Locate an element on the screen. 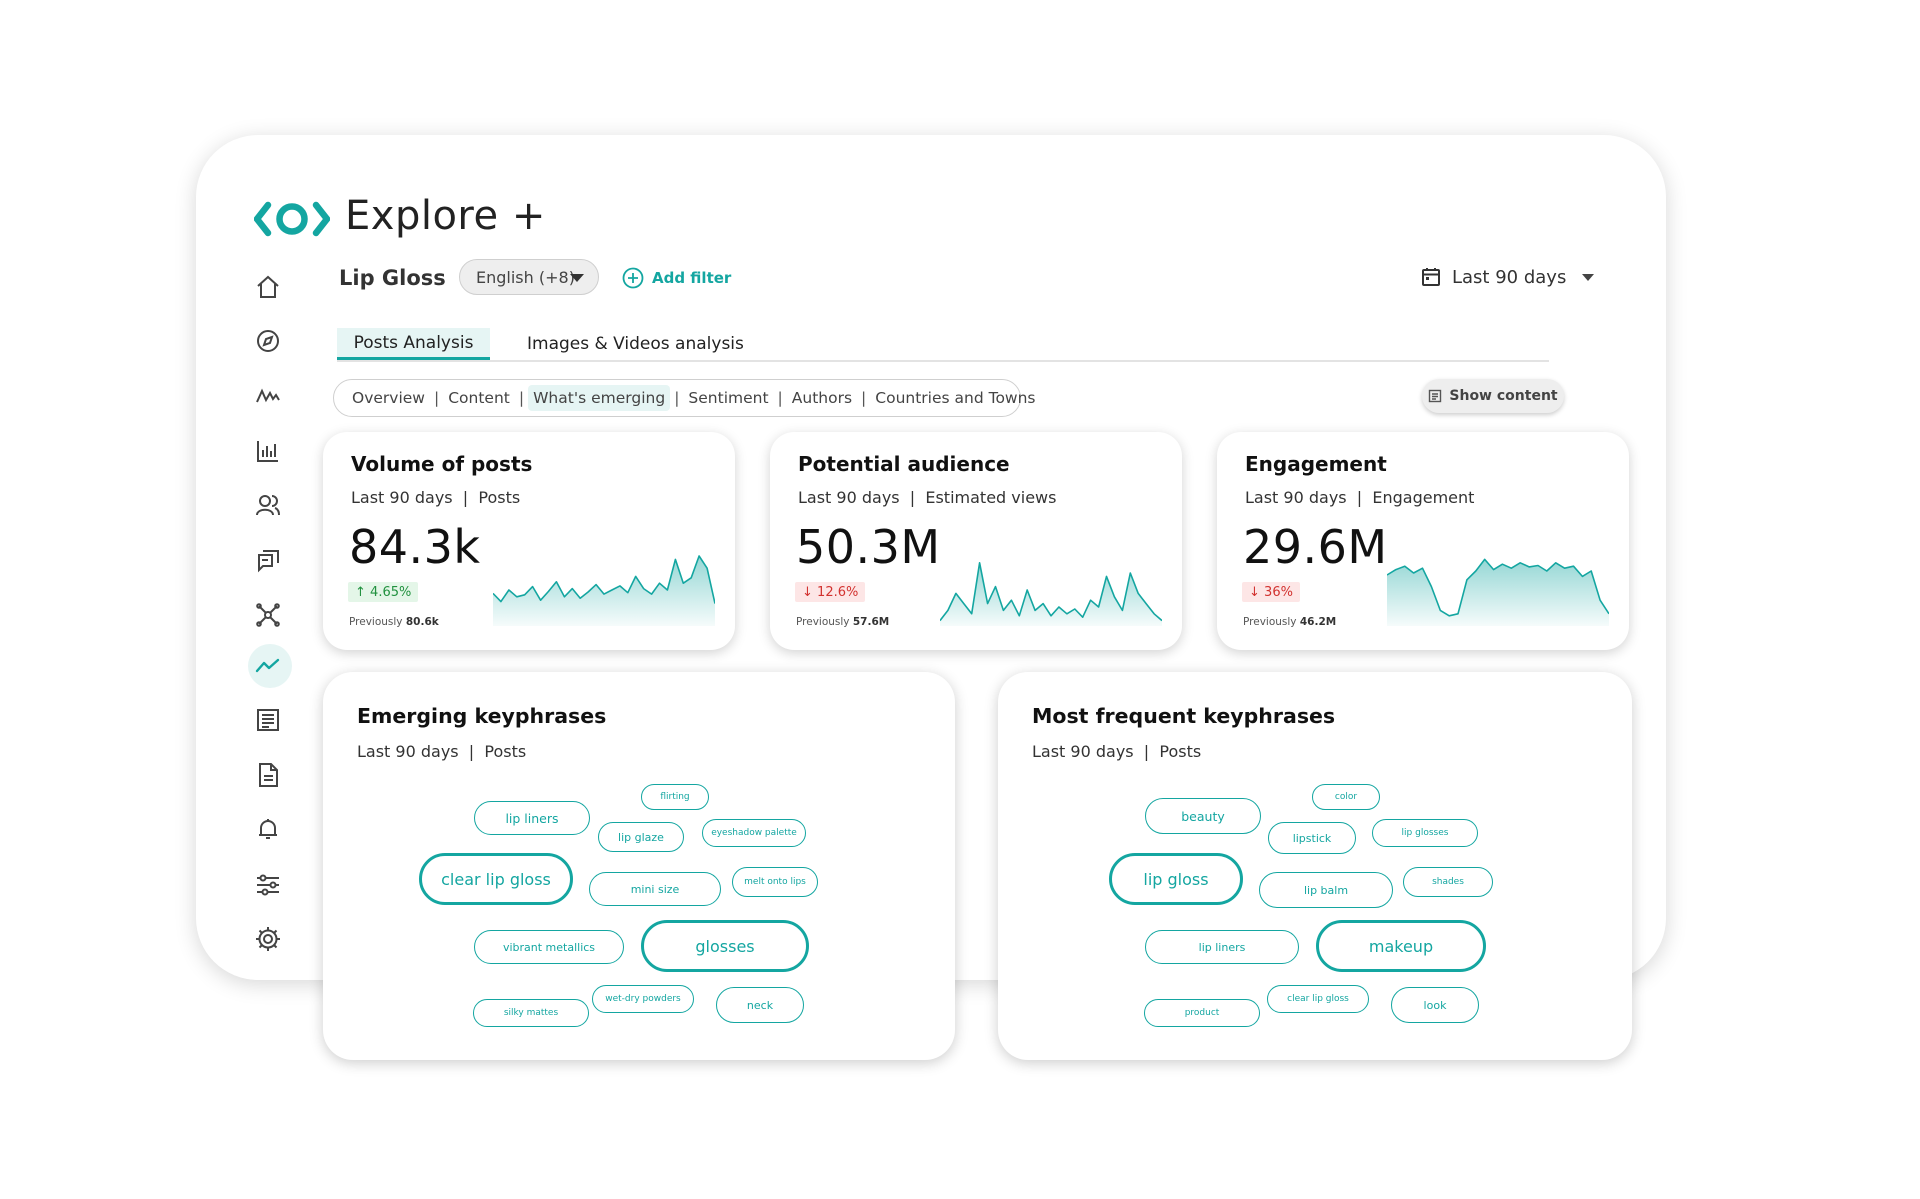  metric-change-badge: ↑ 4.65% is located at coordinates (383, 592).